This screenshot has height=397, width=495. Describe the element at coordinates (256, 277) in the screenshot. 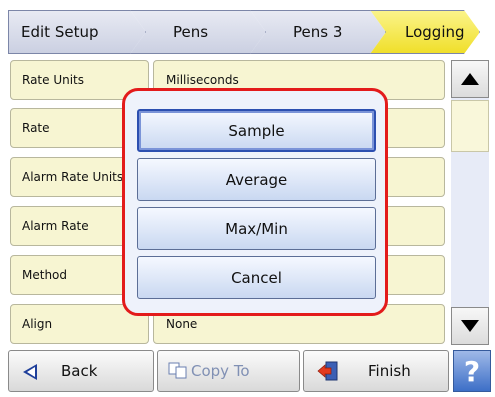

I see `cancel-button: Cancel` at that location.